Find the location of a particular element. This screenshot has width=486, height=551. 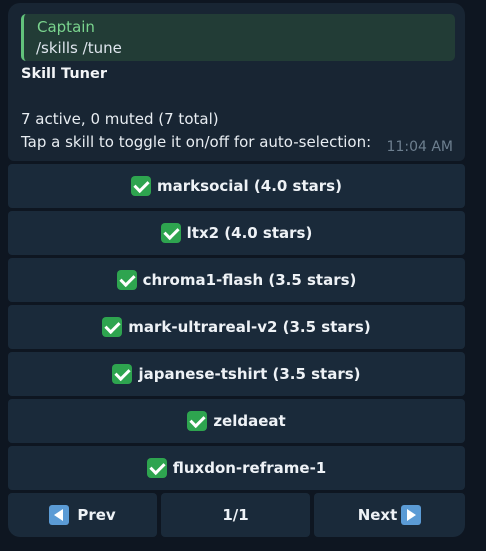

skill-label: fluxdon-reframe-1 is located at coordinates (249, 468).